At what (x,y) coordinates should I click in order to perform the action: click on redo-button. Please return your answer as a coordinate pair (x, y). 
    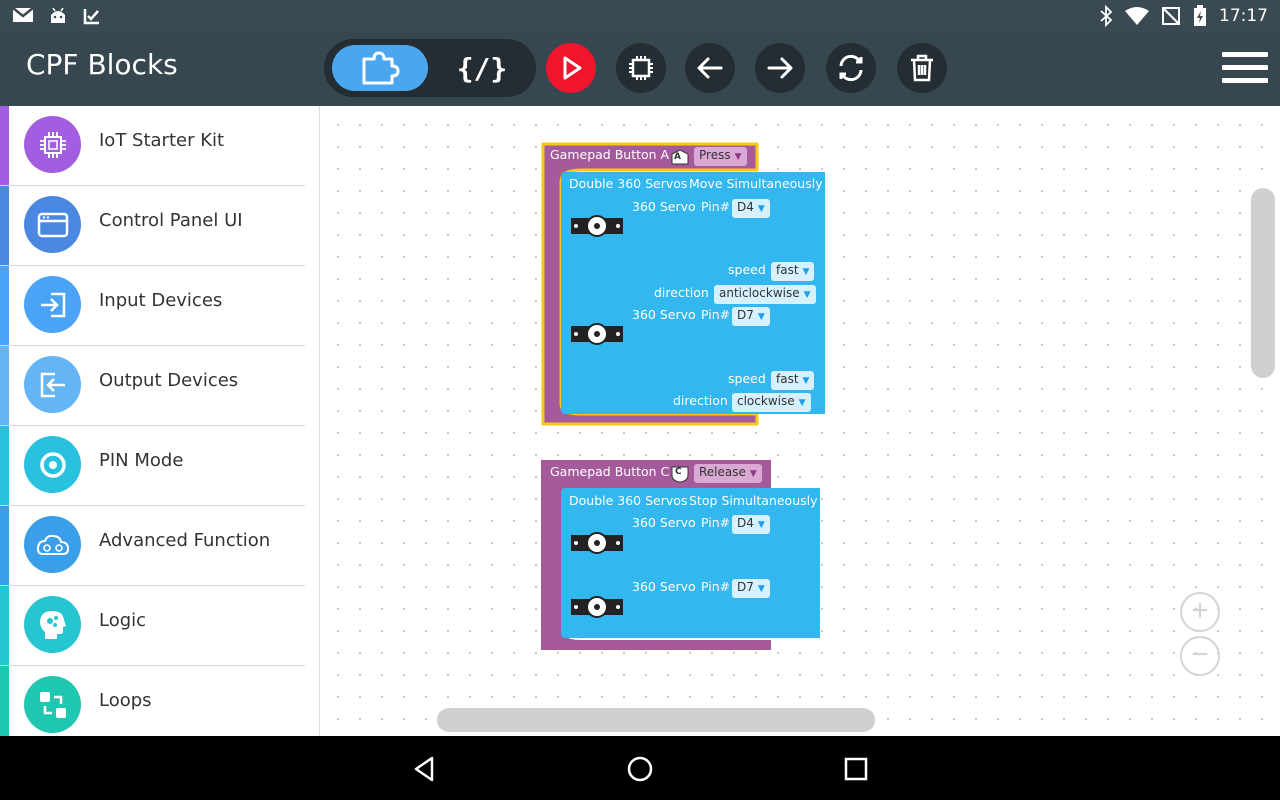
    Looking at the image, I should click on (780, 68).